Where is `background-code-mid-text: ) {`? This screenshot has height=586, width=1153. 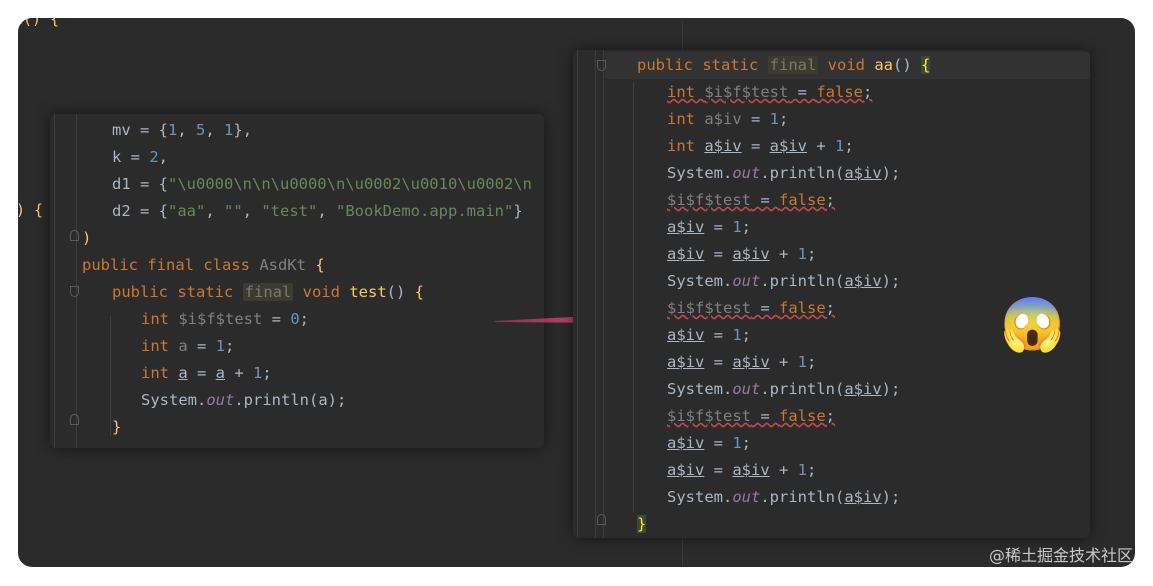 background-code-mid-text: ) { is located at coordinates (31, 210).